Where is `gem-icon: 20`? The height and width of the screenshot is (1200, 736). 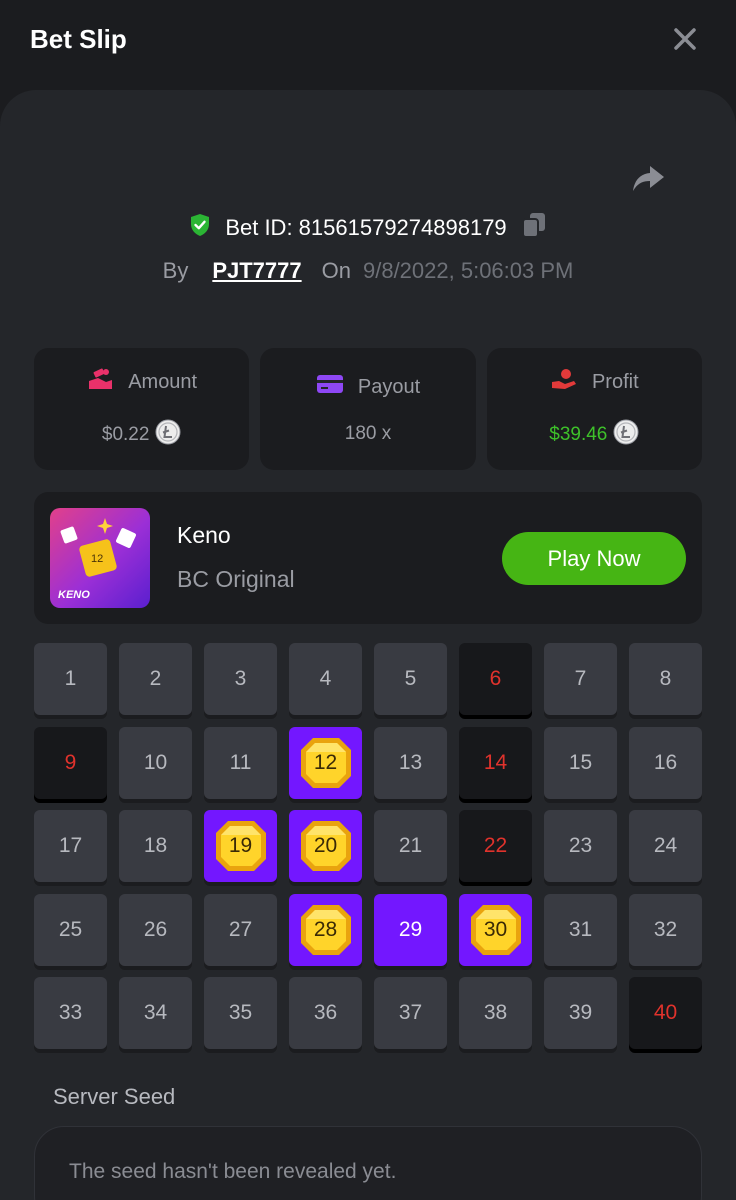 gem-icon: 20 is located at coordinates (326, 846).